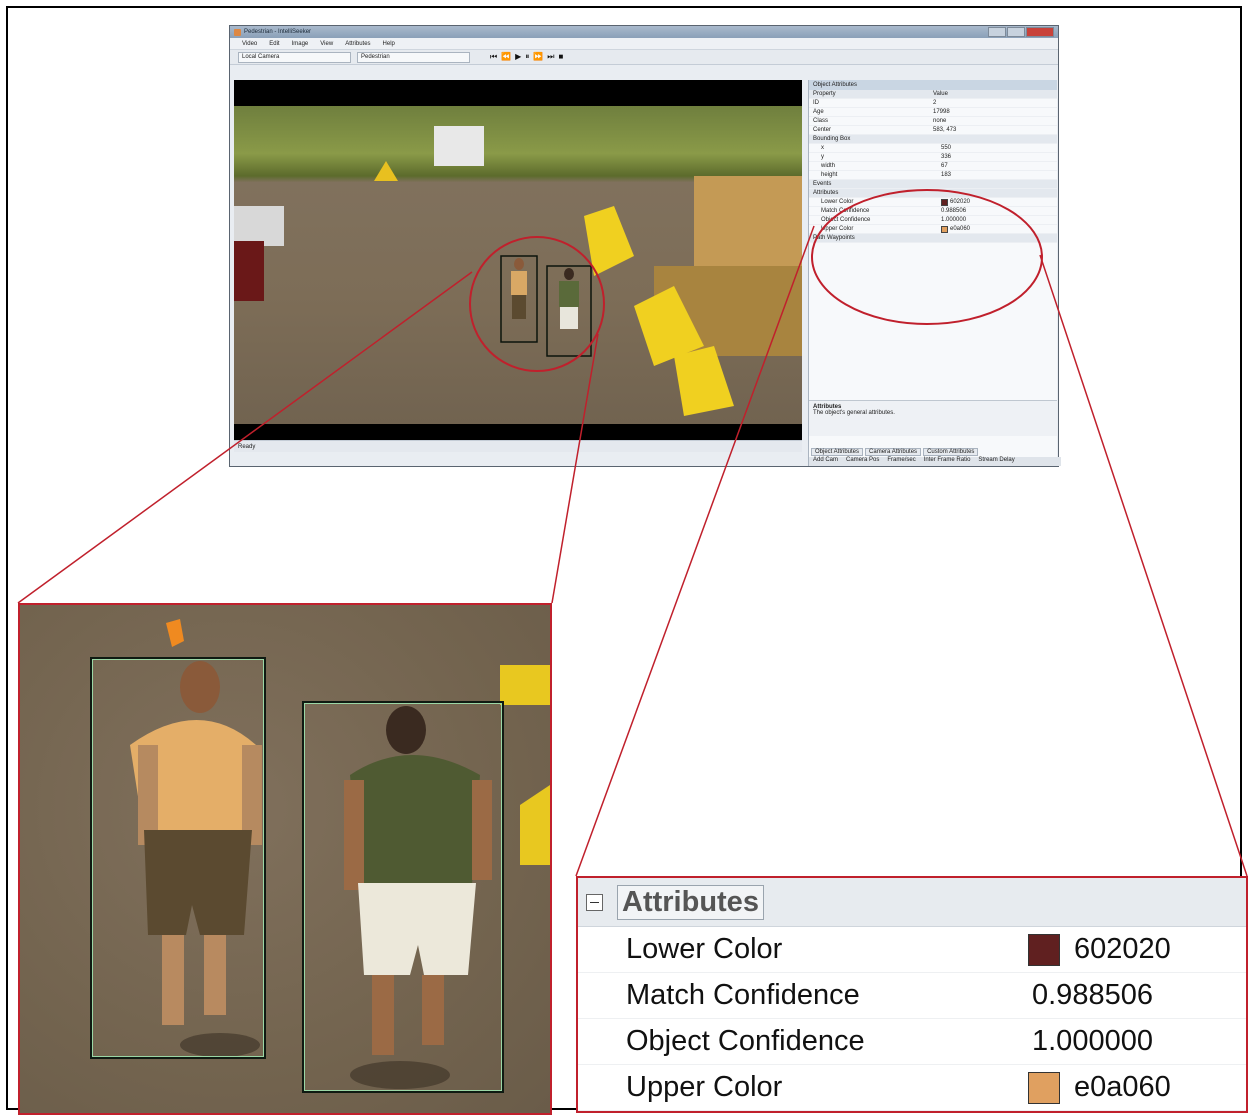 This screenshot has width=1251, height=1118. Describe the element at coordinates (912, 950) in the screenshot. I see `attribute-row: Lower Color 602020` at that location.